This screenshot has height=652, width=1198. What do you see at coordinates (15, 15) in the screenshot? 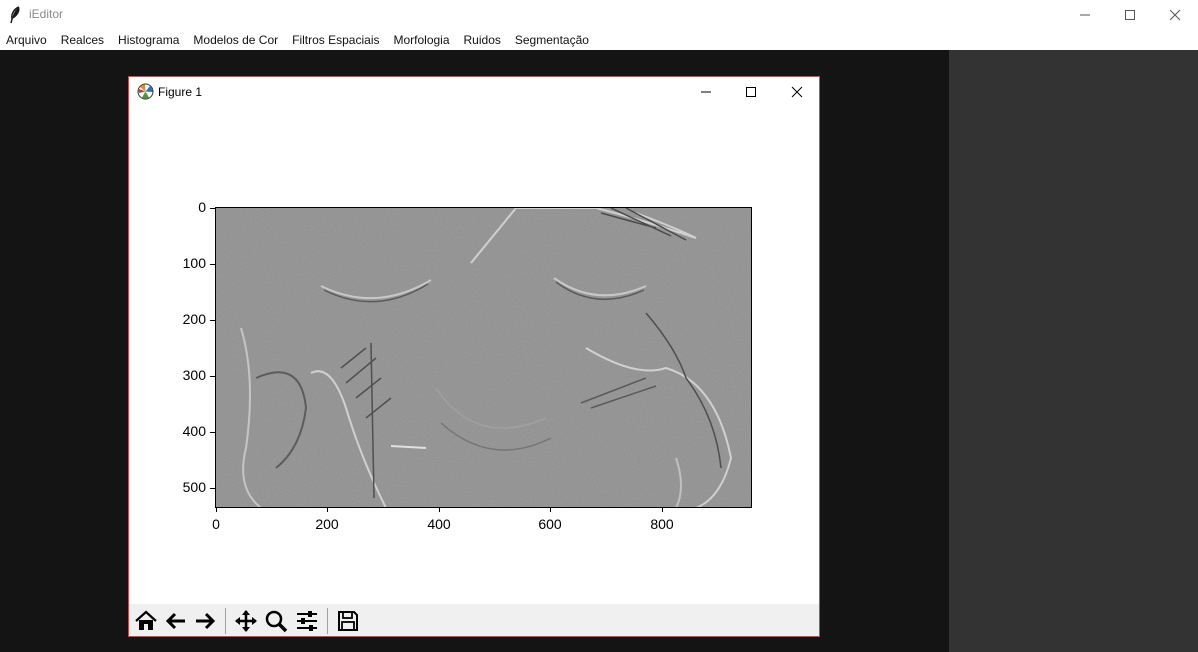
I see `feather-icon` at bounding box center [15, 15].